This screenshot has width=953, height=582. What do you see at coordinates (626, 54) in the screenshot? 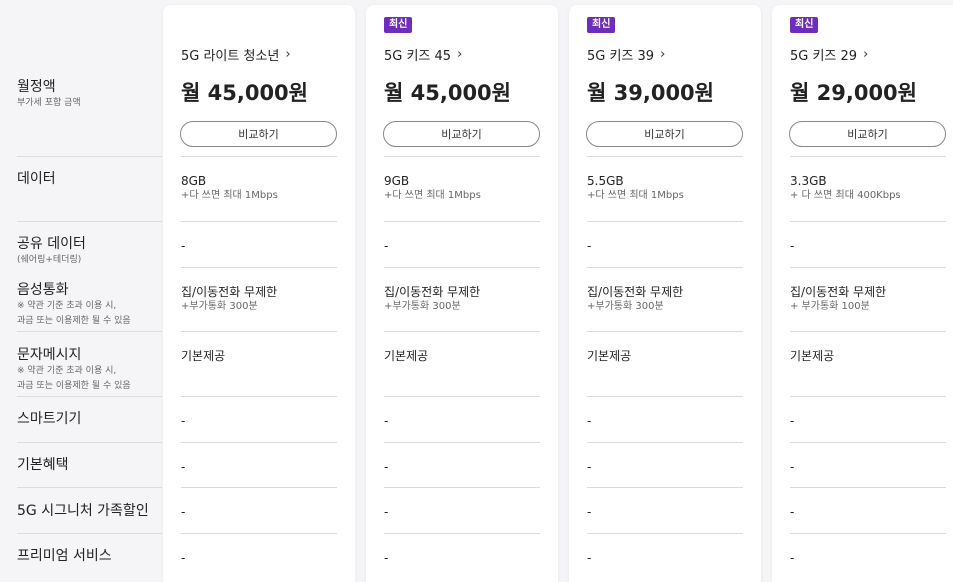
I see `plan-name-link: 5G 키즈 39 ›` at bounding box center [626, 54].